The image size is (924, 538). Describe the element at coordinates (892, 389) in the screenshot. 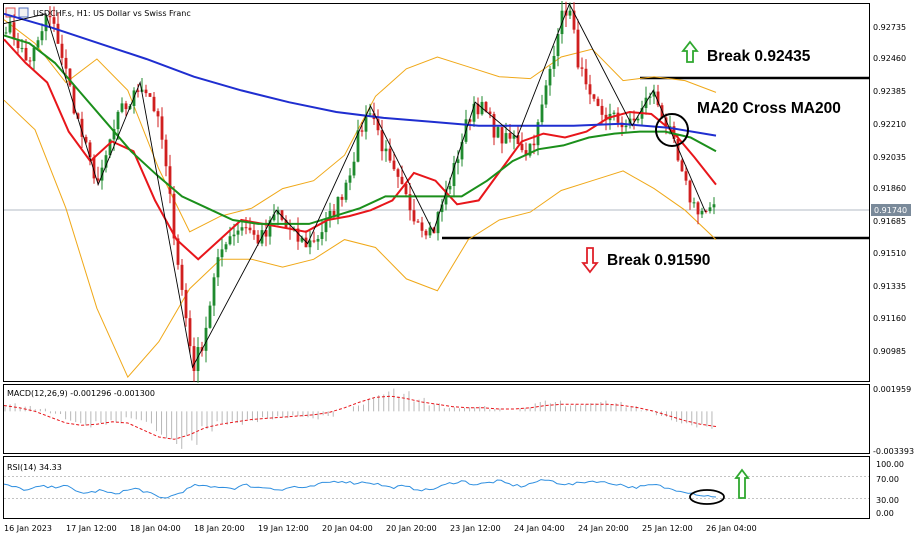

I see `macd-tick: 0.001959` at that location.